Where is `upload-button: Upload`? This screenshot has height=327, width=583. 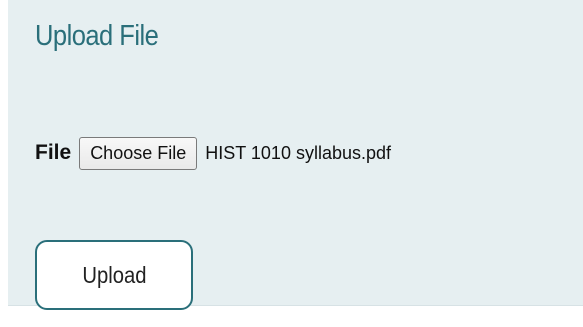 upload-button: Upload is located at coordinates (114, 275).